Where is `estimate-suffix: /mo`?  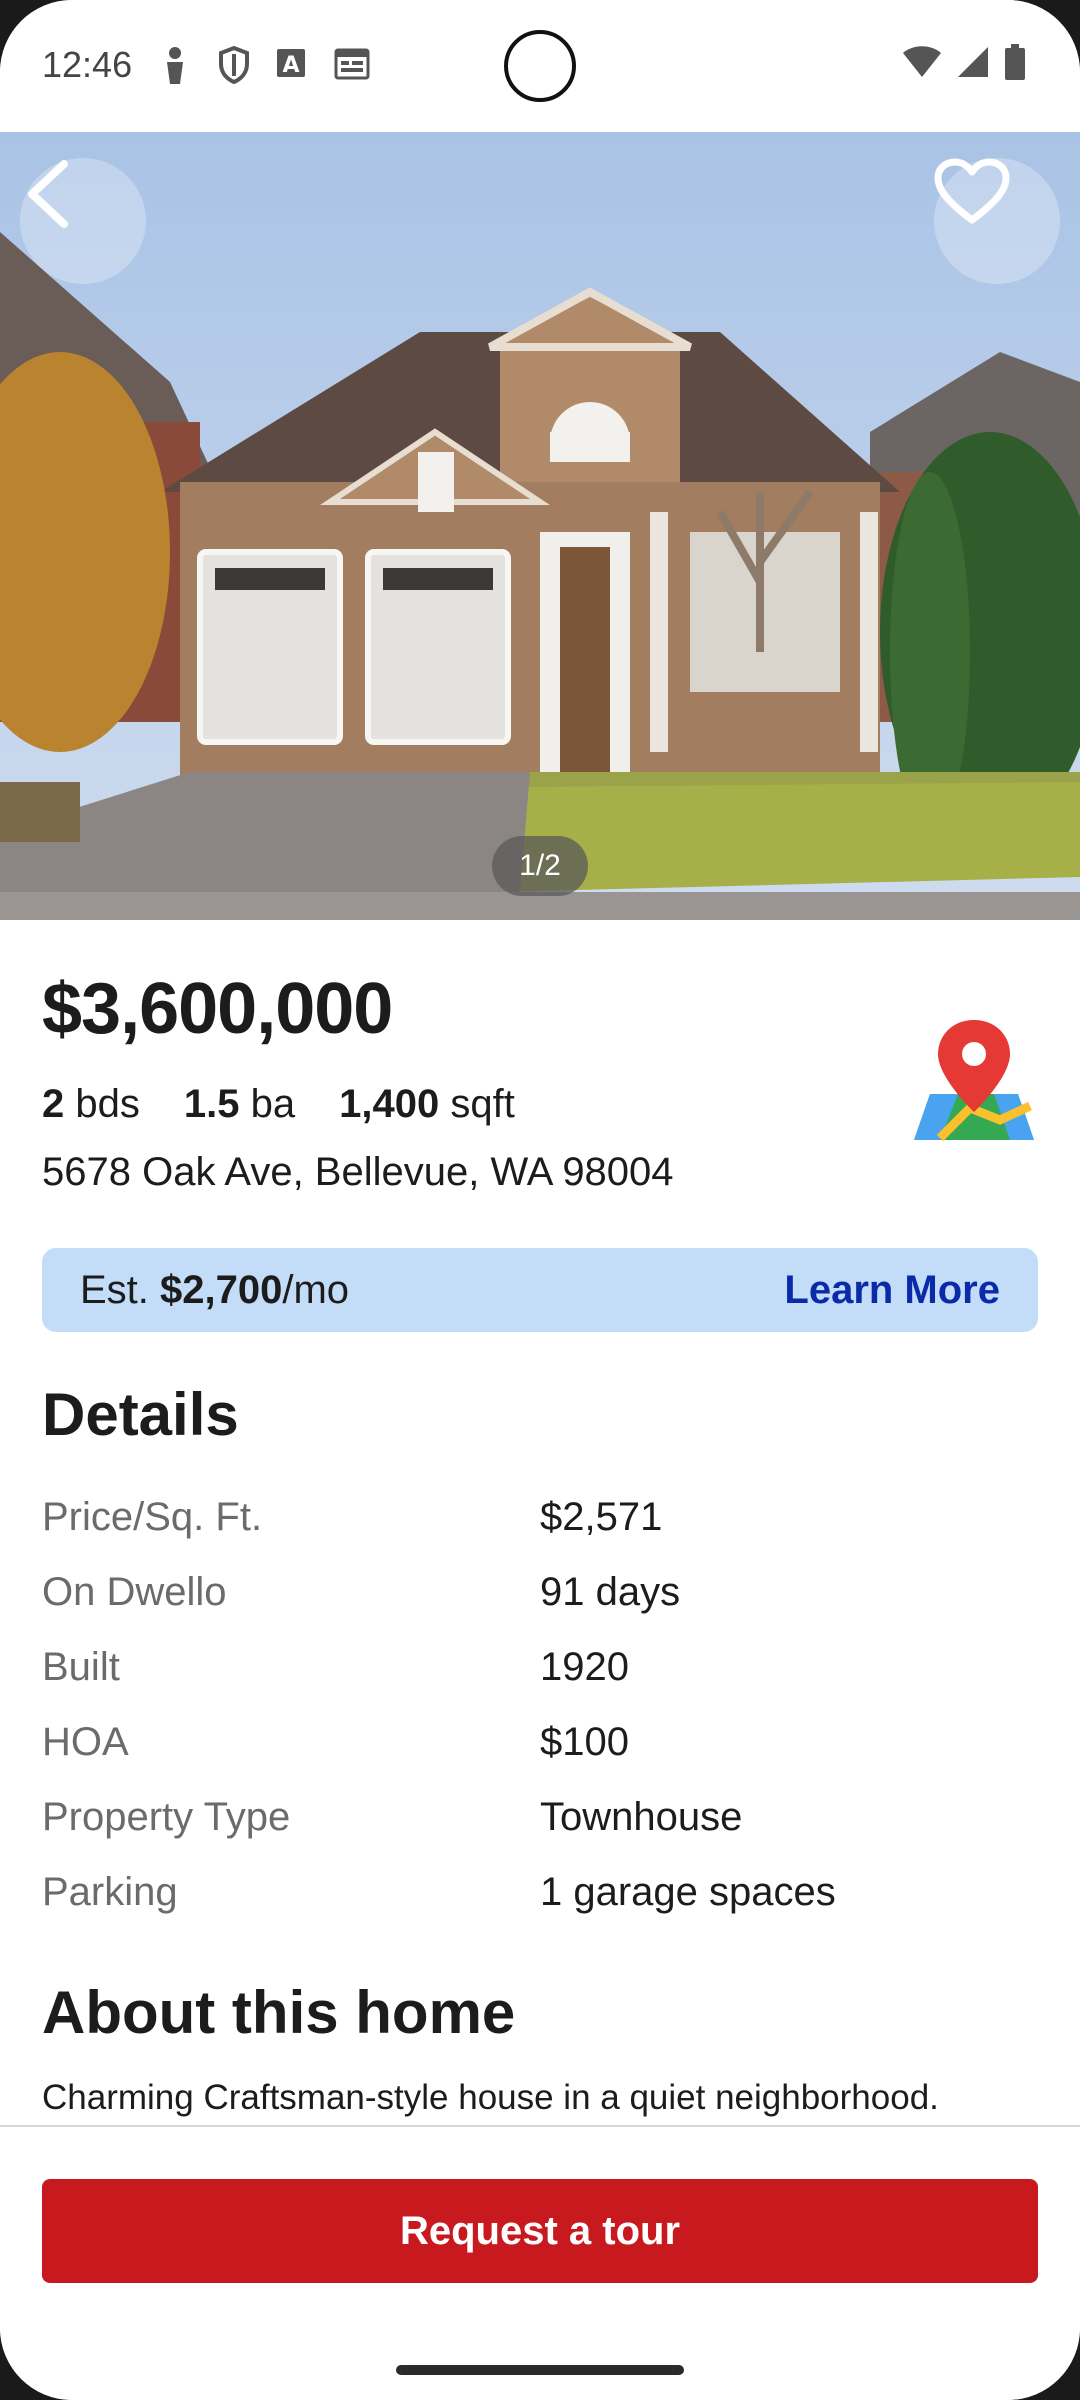 estimate-suffix: /mo is located at coordinates (316, 1289).